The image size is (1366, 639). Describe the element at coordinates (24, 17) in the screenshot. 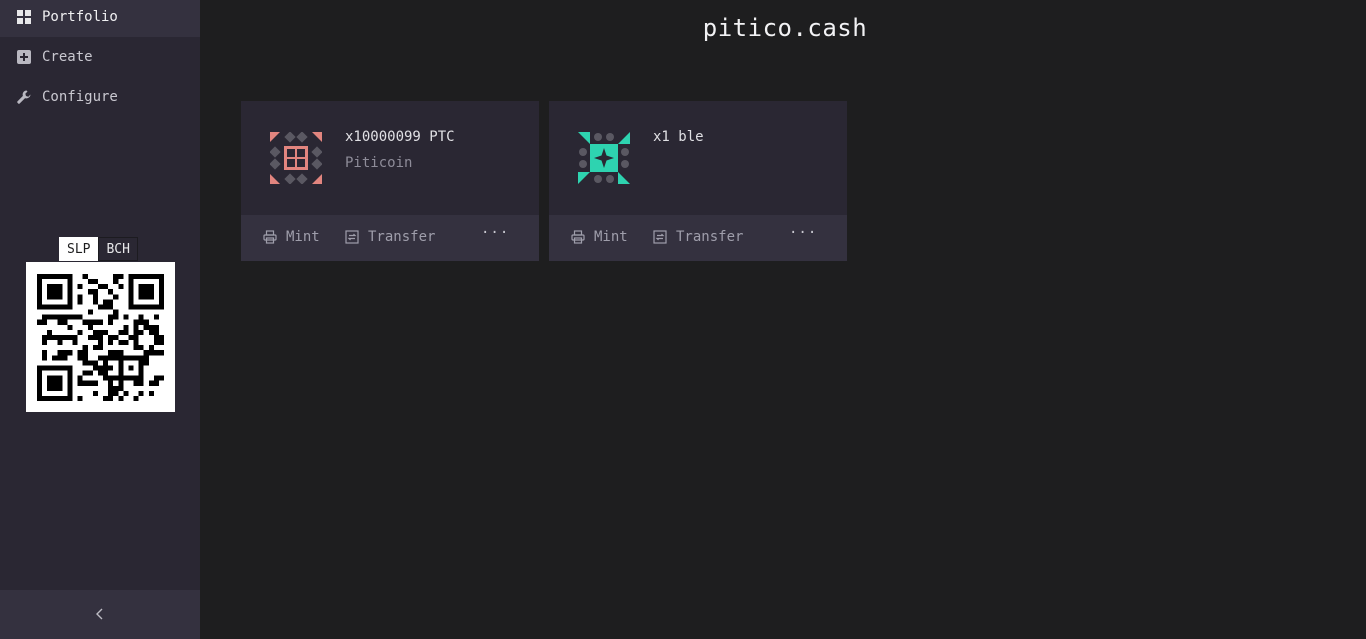

I see `grid-icon` at that location.